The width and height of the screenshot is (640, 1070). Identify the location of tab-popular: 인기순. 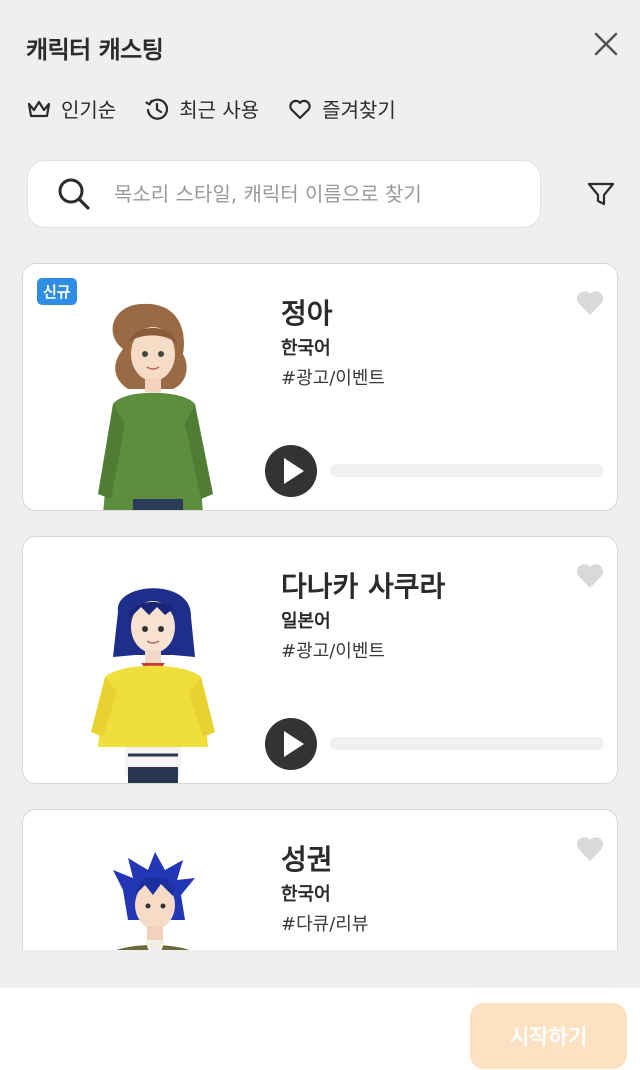
(71, 108).